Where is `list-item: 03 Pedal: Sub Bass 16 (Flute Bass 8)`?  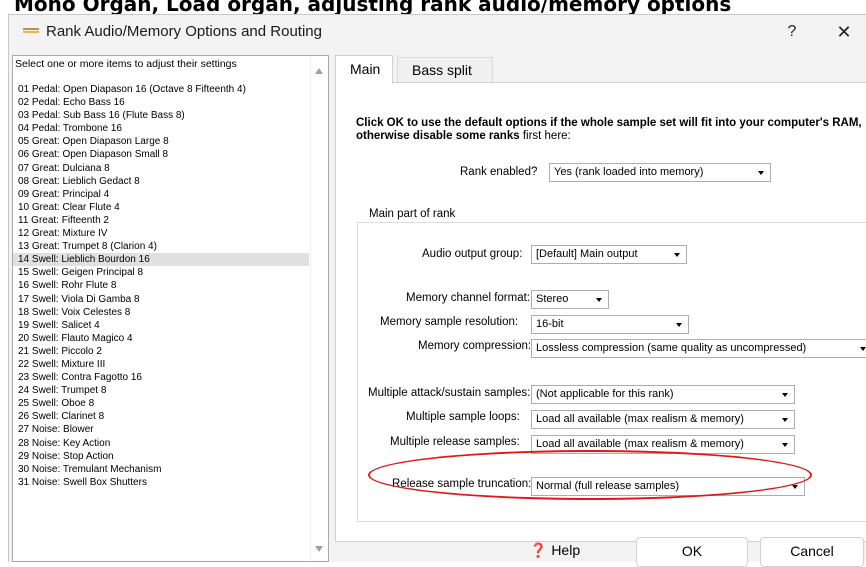
list-item: 03 Pedal: Sub Bass 16 (Flute Bass 8) is located at coordinates (161, 115).